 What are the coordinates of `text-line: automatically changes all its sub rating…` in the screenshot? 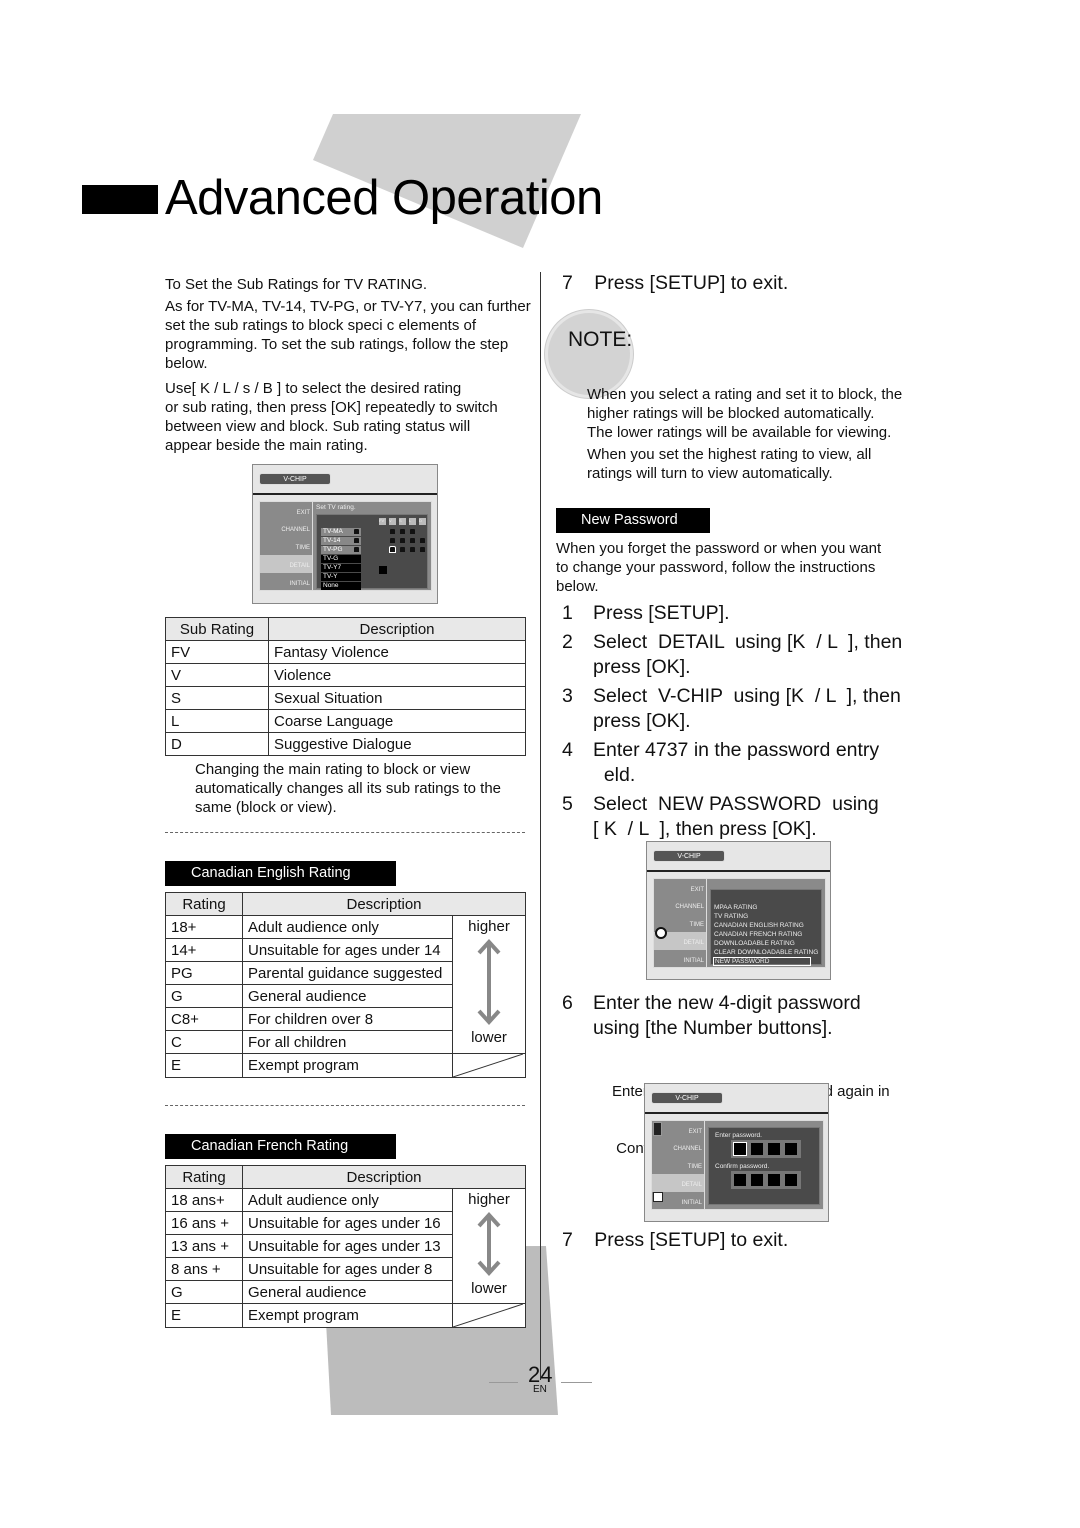 It's located at (348, 788).